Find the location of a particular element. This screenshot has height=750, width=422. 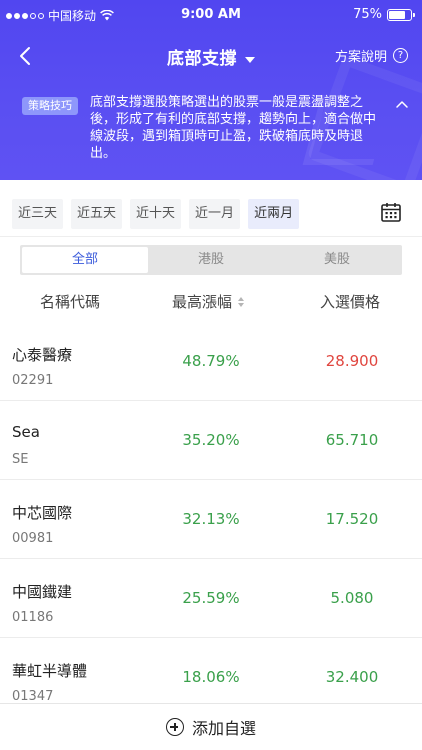

stock-code: 00981 is located at coordinates (33, 538).